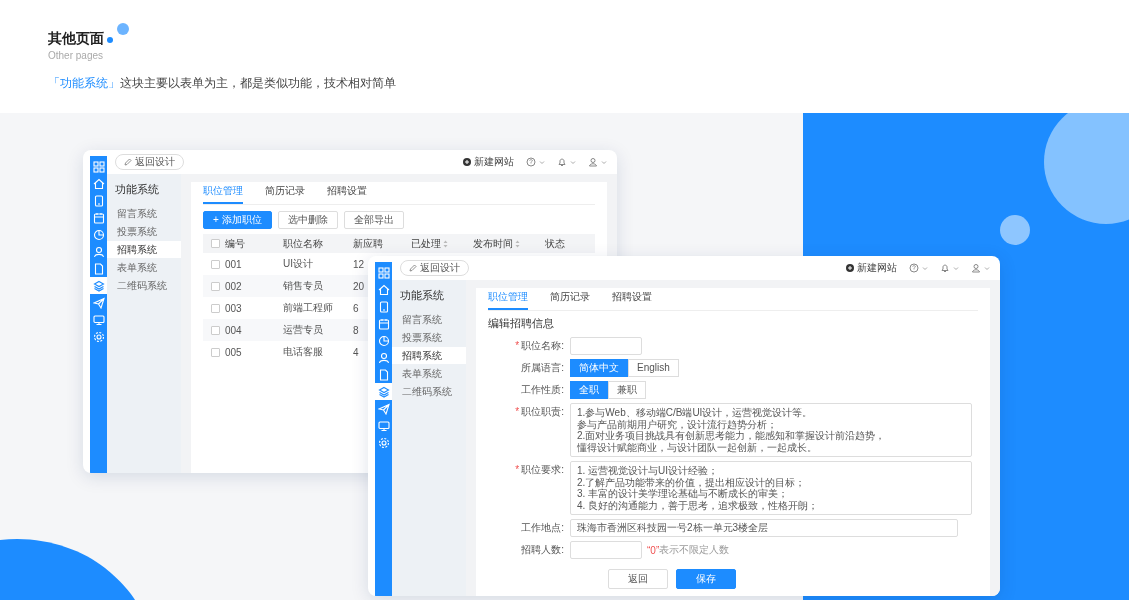 The width and height of the screenshot is (1129, 600). What do you see at coordinates (383, 408) in the screenshot?
I see `paper-plane-icon` at bounding box center [383, 408].